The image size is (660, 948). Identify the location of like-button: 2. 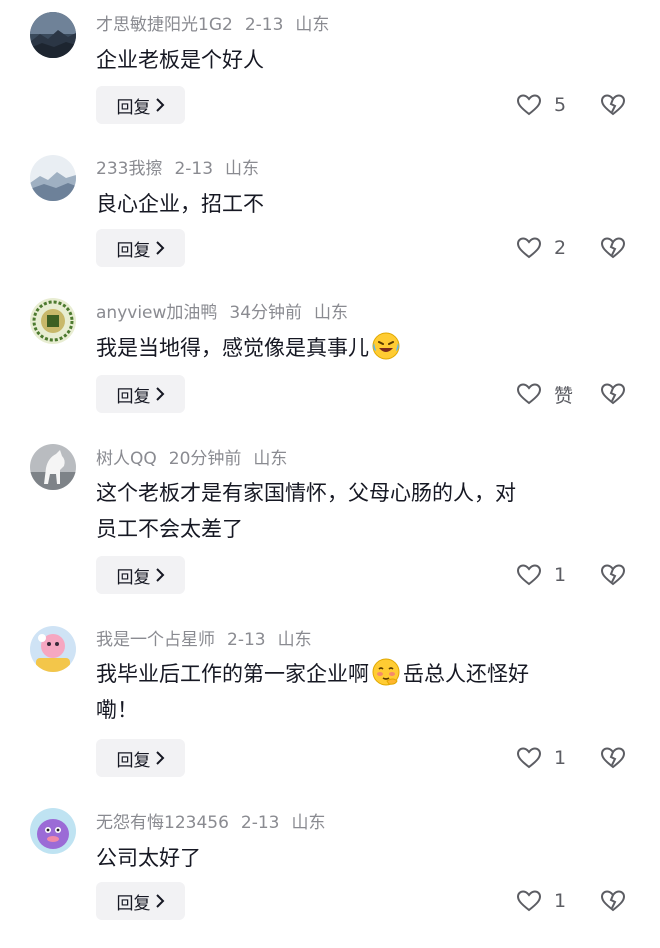
(541, 248).